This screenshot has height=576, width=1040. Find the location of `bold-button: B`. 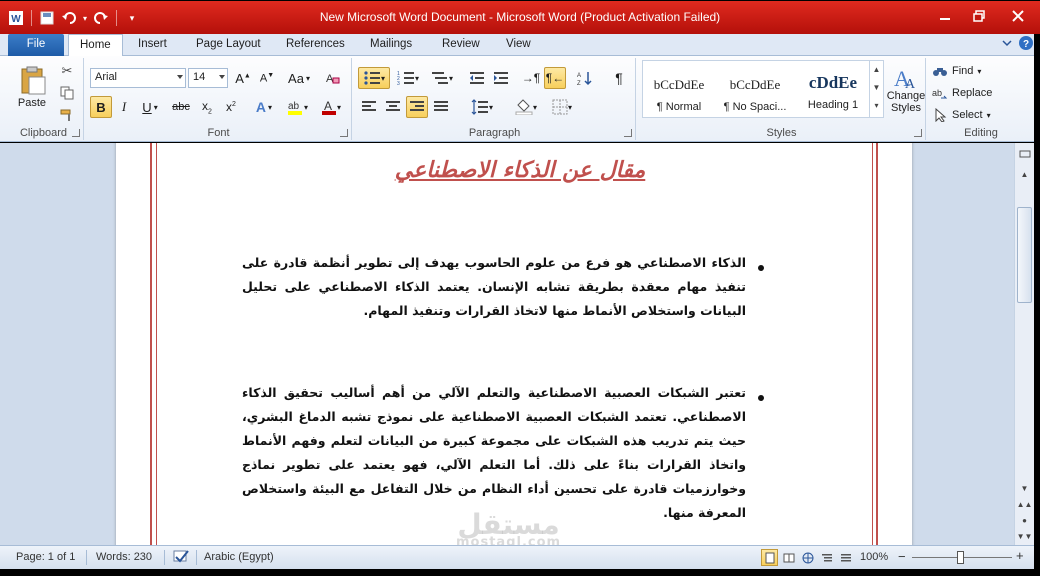

bold-button: B is located at coordinates (101, 107).